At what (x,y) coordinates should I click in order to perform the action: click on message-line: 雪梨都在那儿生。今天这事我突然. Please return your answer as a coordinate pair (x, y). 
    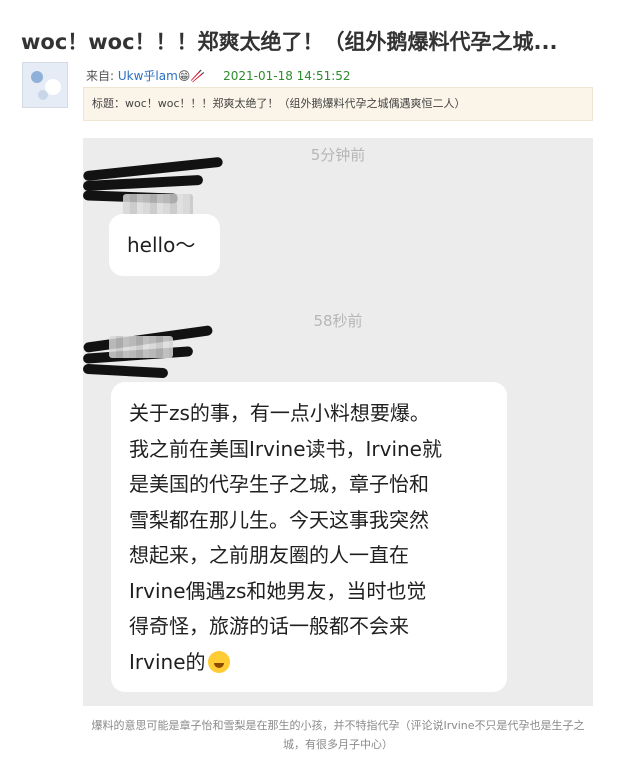
    Looking at the image, I should click on (279, 519).